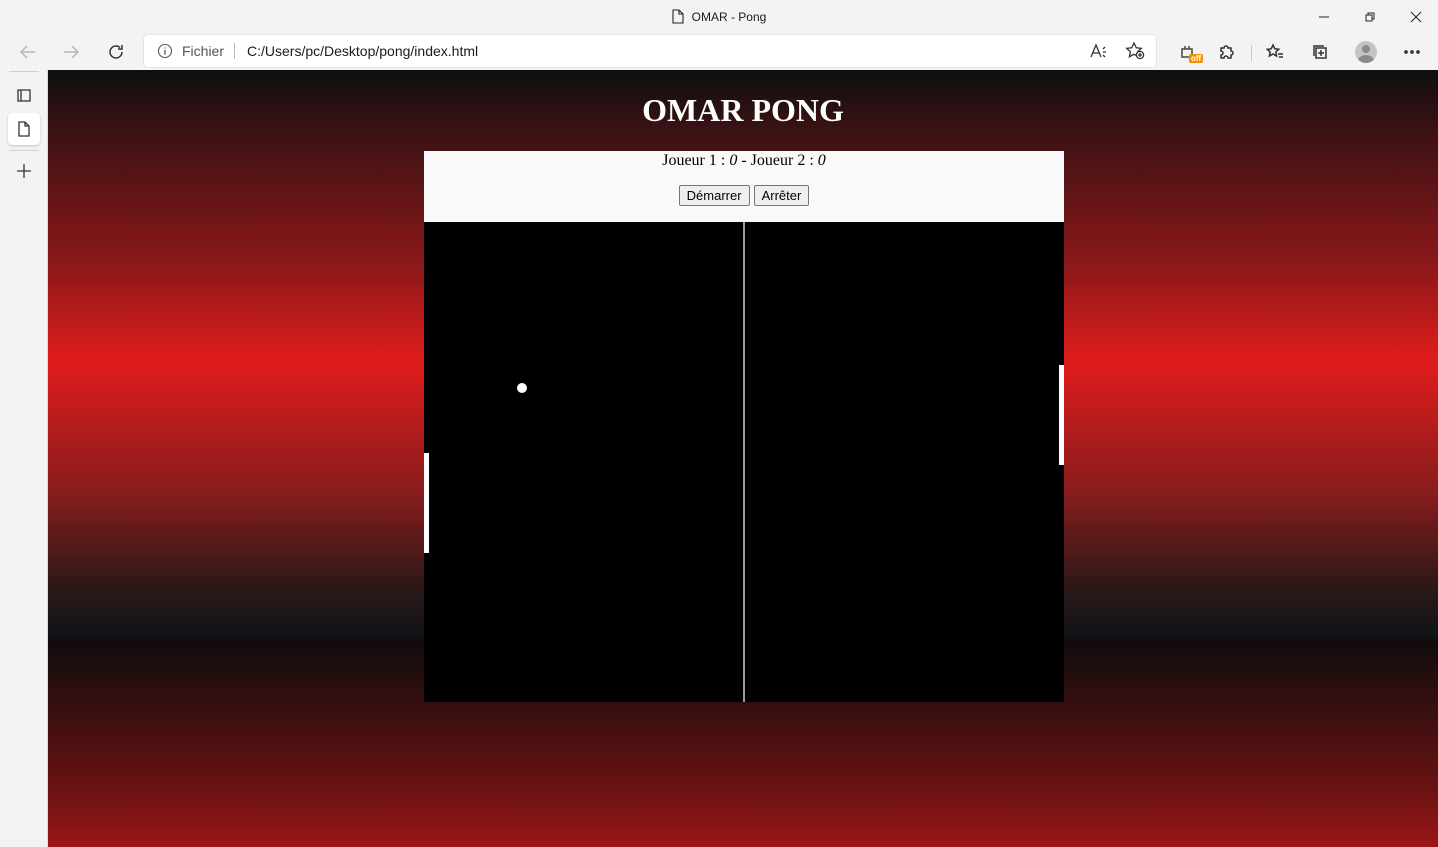  I want to click on start-button: Démarrer, so click(714, 195).